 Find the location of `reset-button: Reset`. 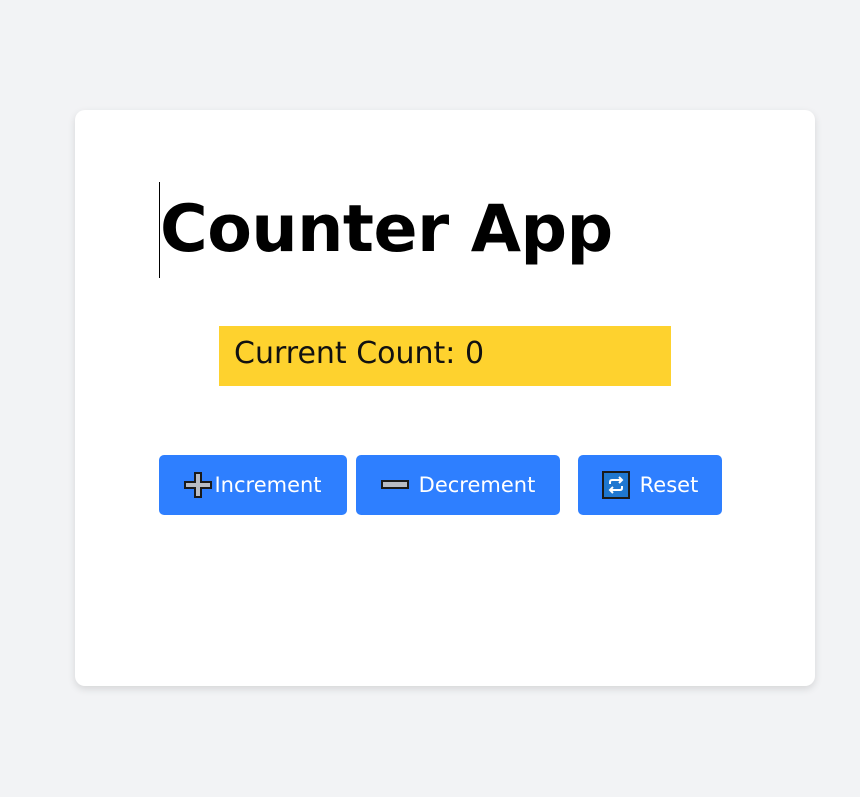

reset-button: Reset is located at coordinates (650, 485).